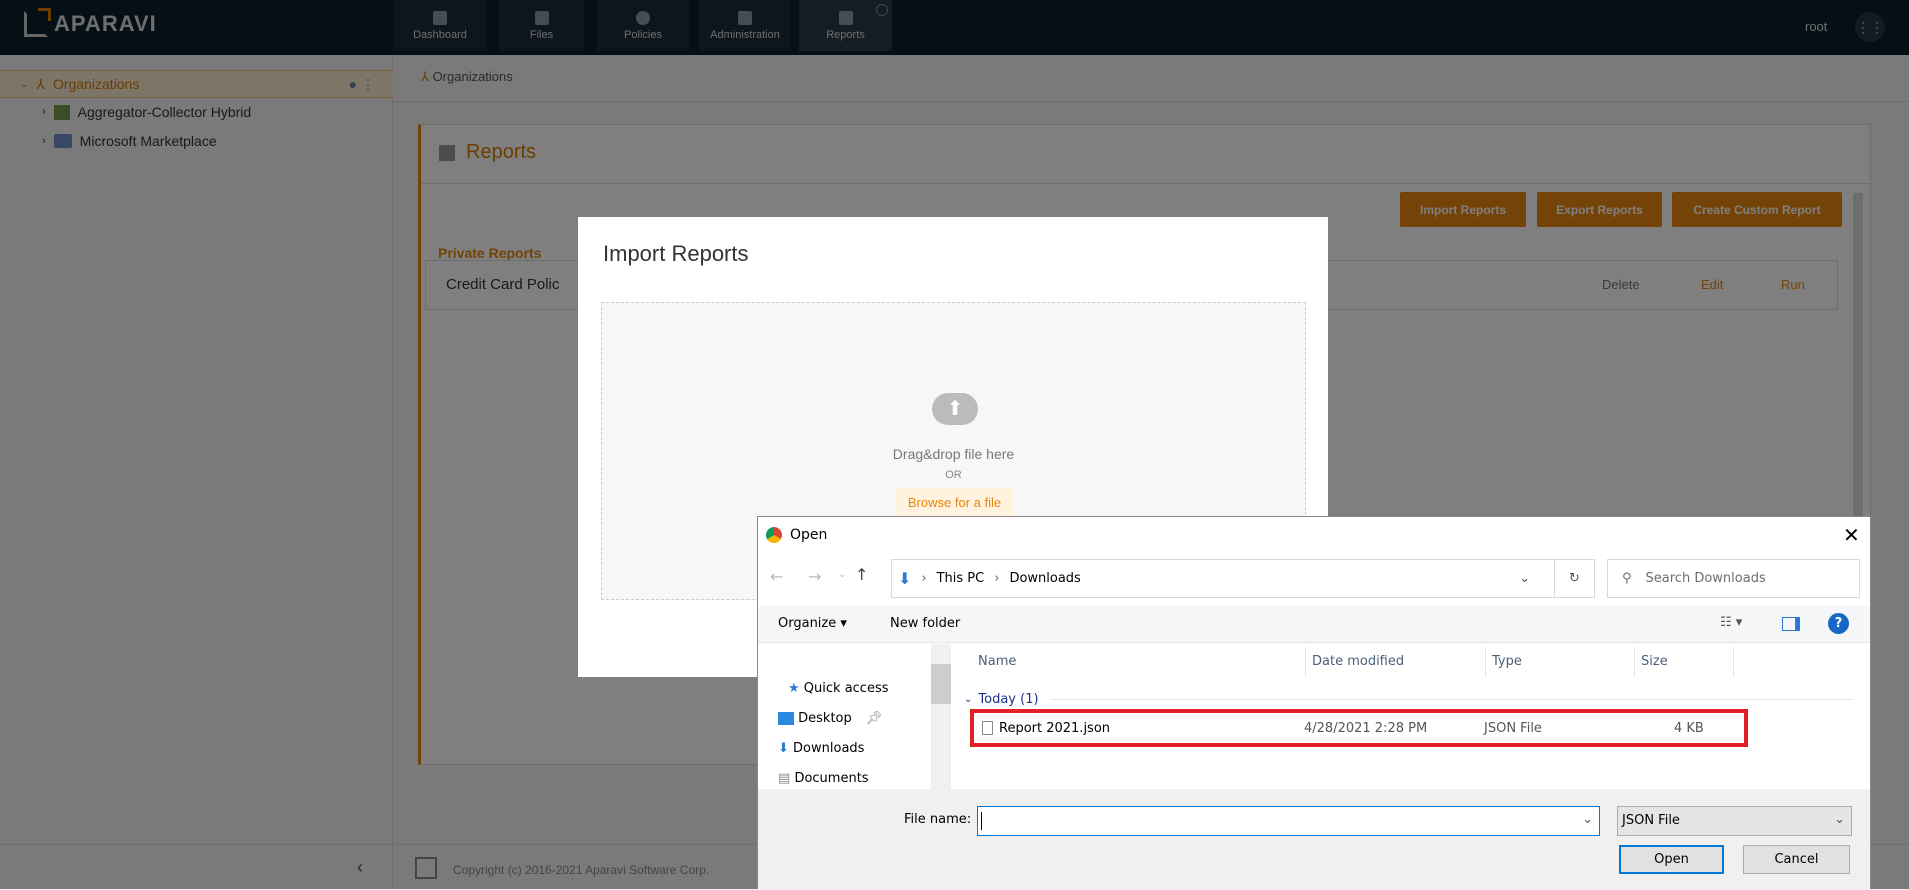 The height and width of the screenshot is (890, 1909). Describe the element at coordinates (938, 819) in the screenshot. I see `file-name-label: File name:` at that location.